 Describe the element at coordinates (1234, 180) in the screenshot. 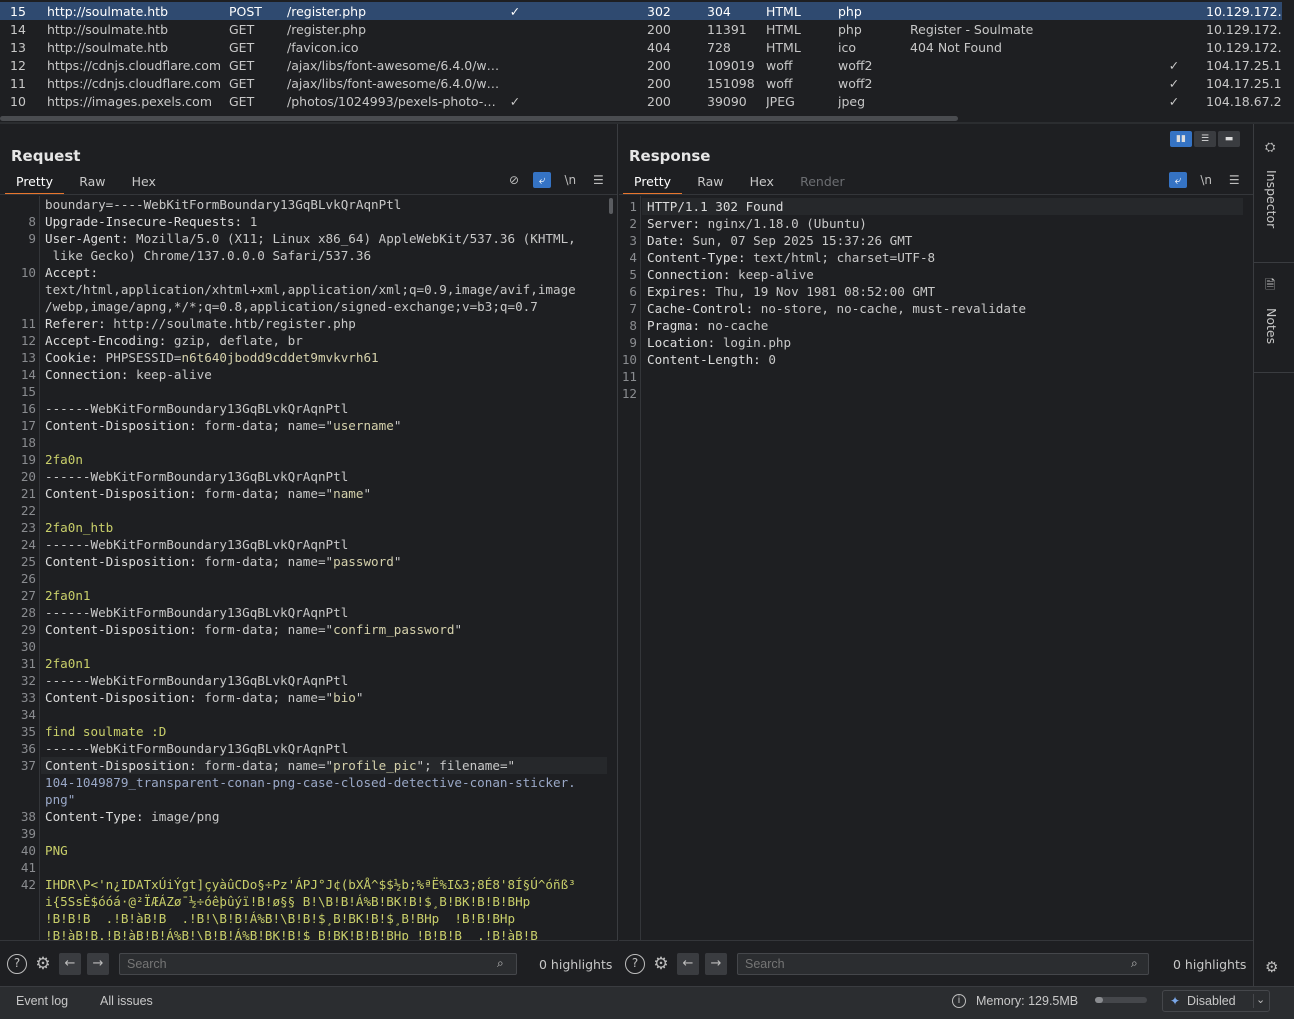

I see `response-menu-icon: ☰` at that location.